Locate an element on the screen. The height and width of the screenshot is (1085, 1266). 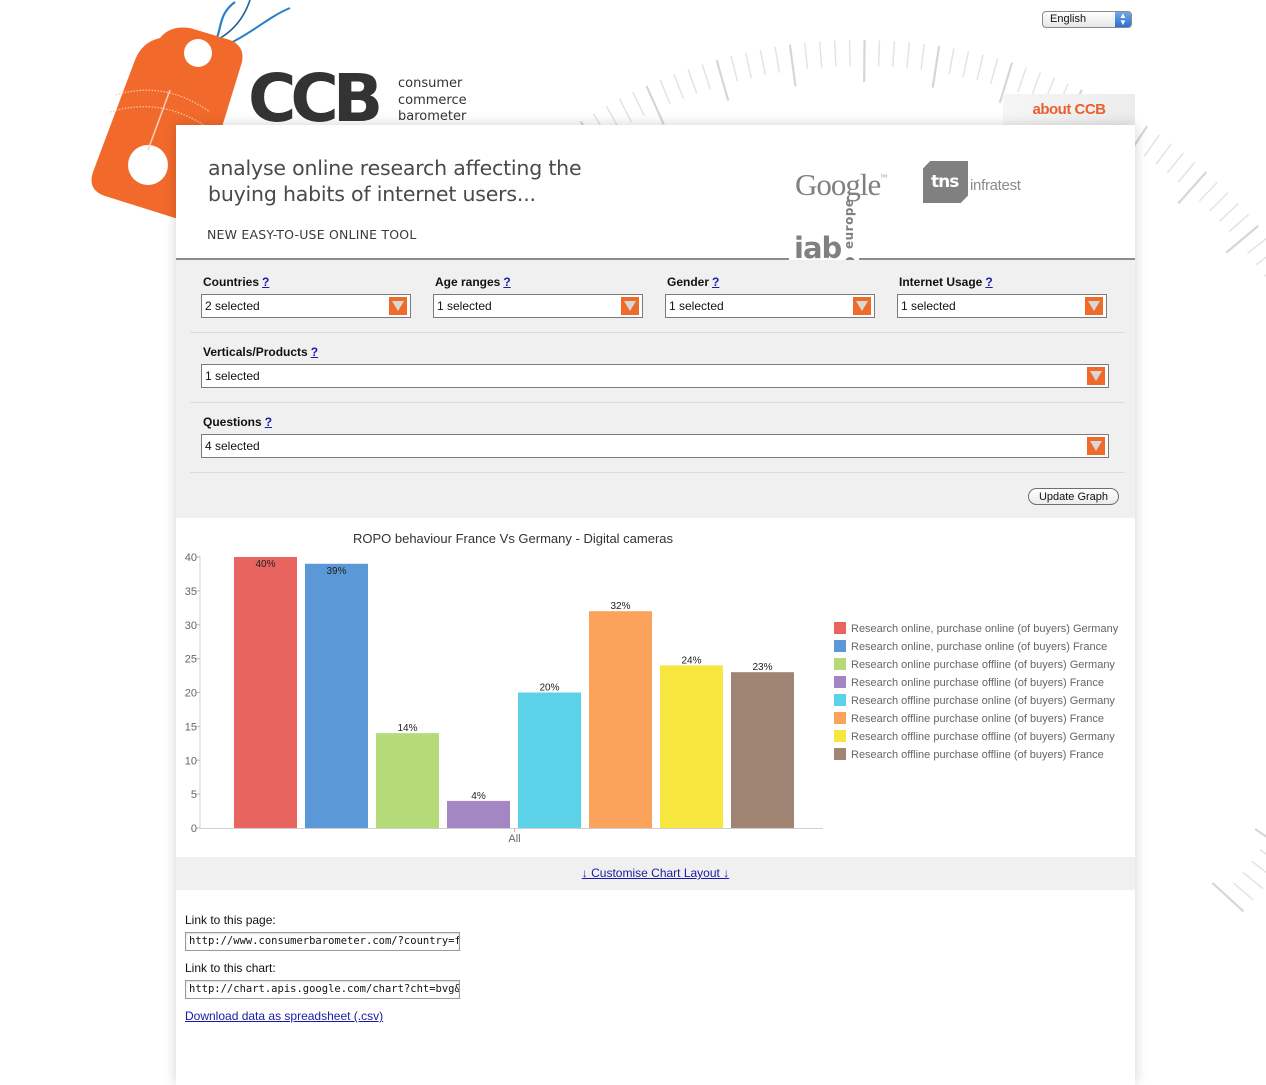
download-csv-link: Download data as spreadsheet (.csv) is located at coordinates (284, 1016).